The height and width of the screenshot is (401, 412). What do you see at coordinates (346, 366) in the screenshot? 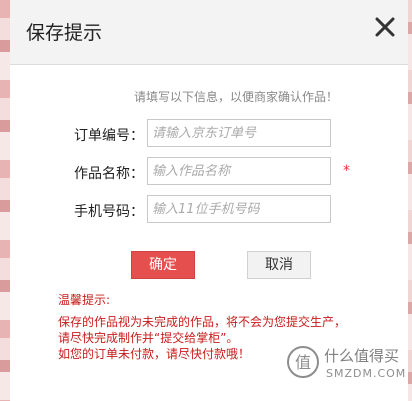
I see `watermark: 值 什么值得买 SMZDM.COM` at bounding box center [346, 366].